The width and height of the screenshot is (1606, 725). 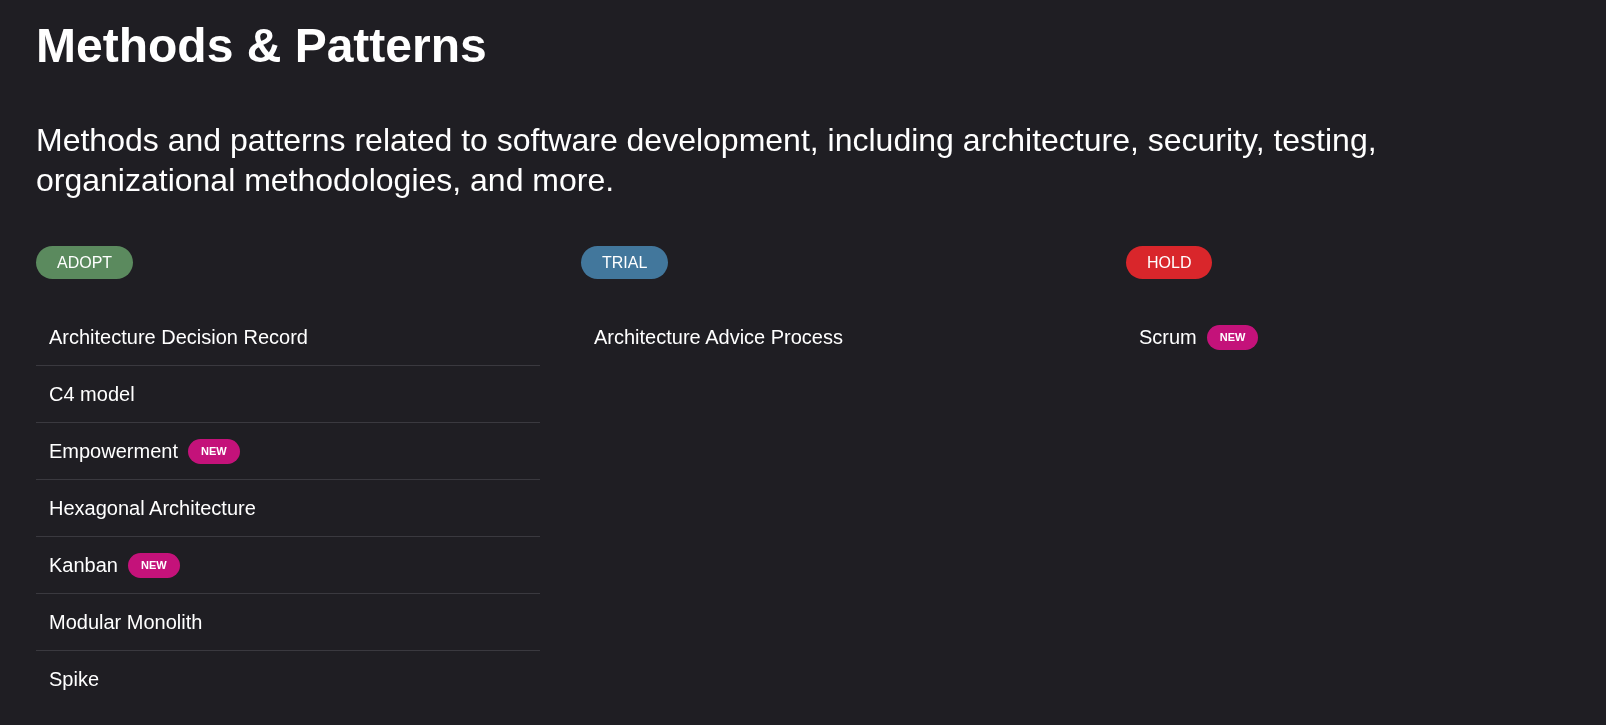 I want to click on ring-badge: ADOPT, so click(x=85, y=262).